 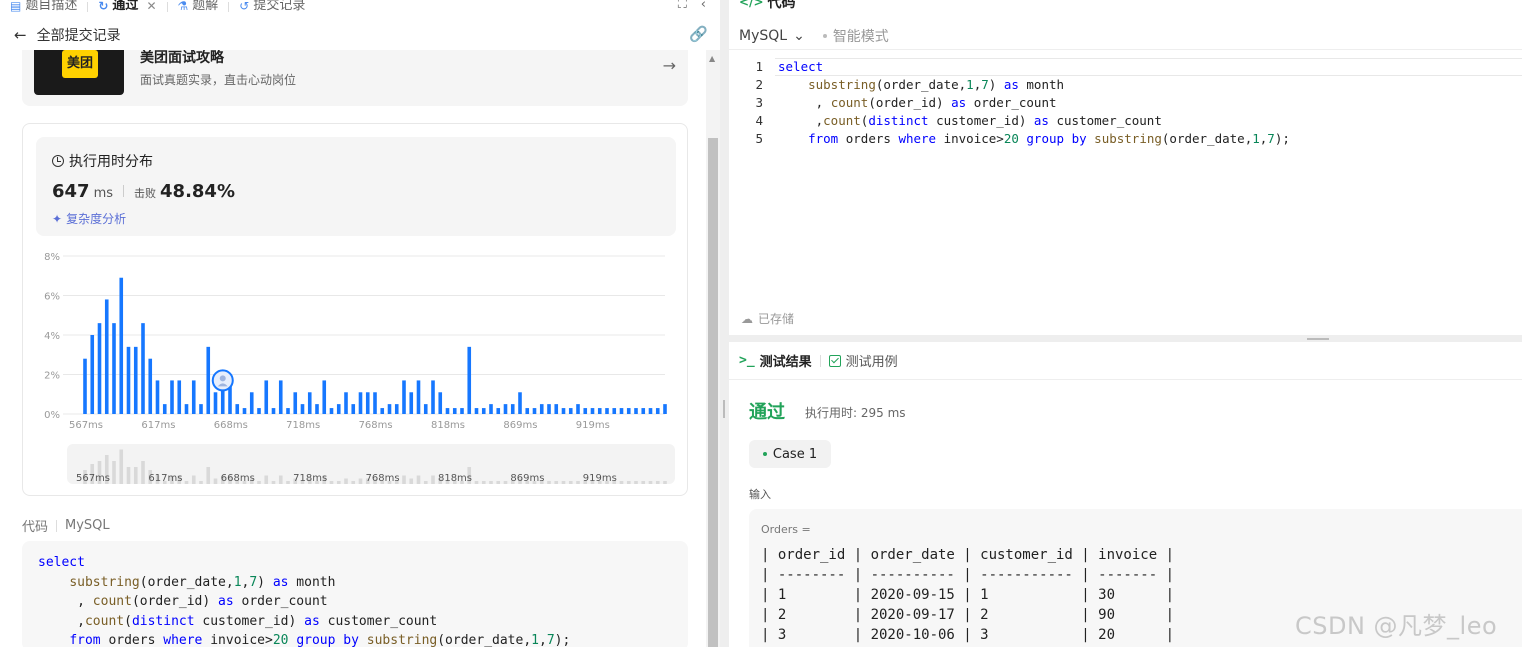 I want to click on case-tab: Case 1, so click(x=790, y=454).